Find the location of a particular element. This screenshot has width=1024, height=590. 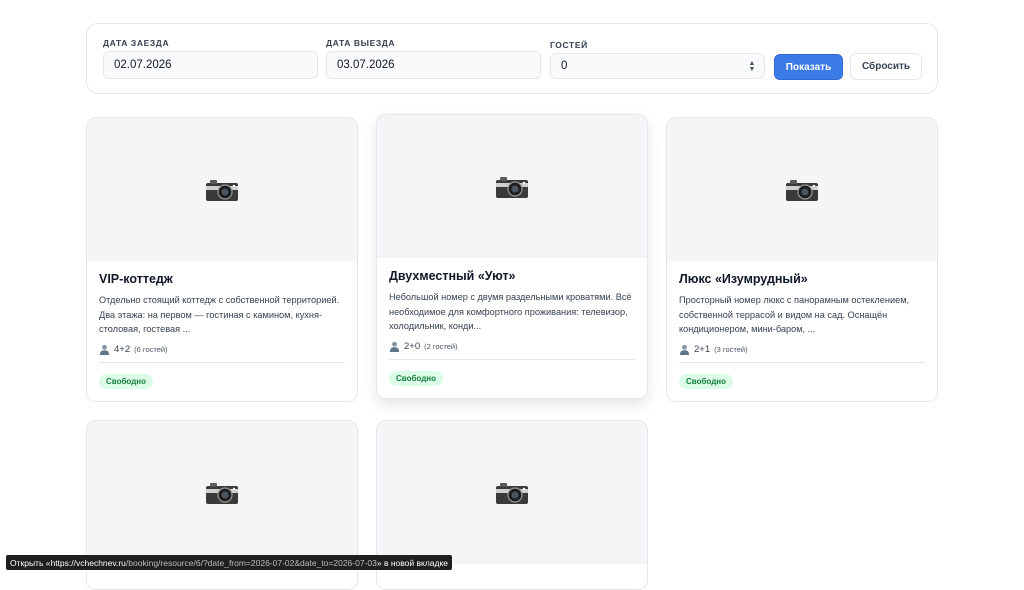

guests-total: (2 гостей) is located at coordinates (441, 346).